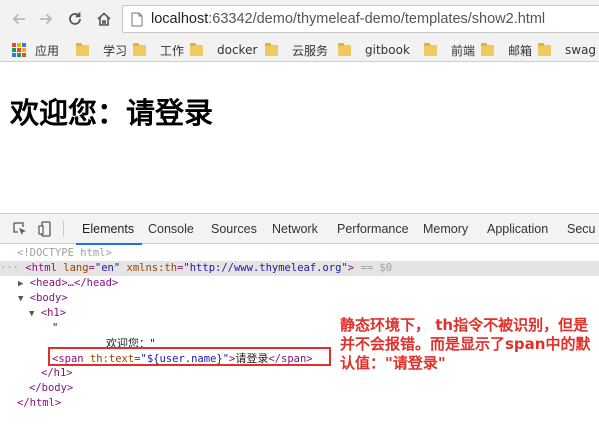 This screenshot has width=599, height=436. I want to click on home-icon, so click(104, 19).